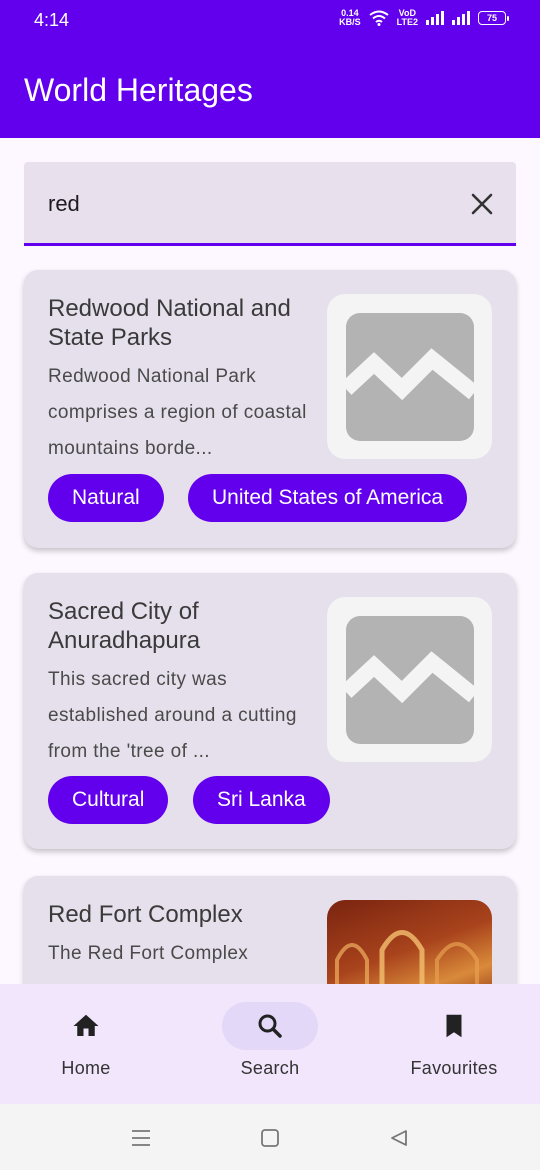 Image resolution: width=540 pixels, height=1170 pixels. Describe the element at coordinates (407, 957) in the screenshot. I see `arches-image` at that location.